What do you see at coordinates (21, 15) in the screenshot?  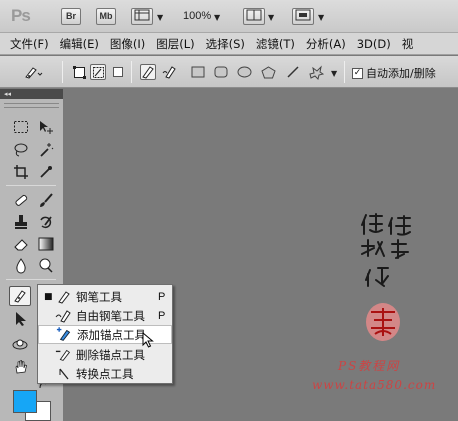 I see `photoshop-logo: Ps` at bounding box center [21, 15].